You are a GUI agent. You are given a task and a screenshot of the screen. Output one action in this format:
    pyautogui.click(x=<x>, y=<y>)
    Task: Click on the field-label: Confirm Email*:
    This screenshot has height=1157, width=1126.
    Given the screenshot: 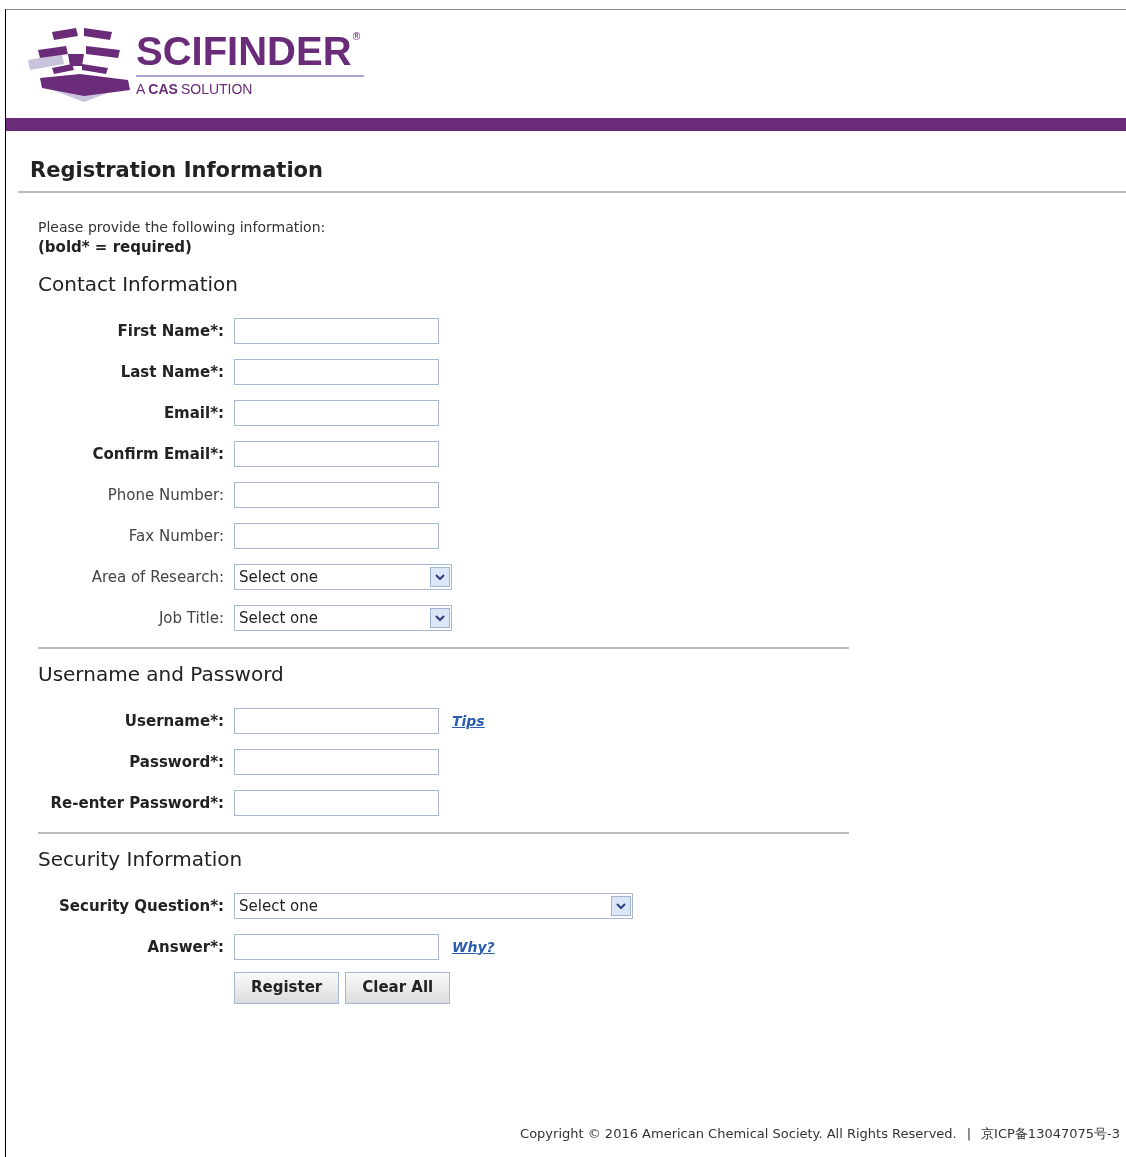 What is the action you would take?
    pyautogui.click(x=158, y=454)
    